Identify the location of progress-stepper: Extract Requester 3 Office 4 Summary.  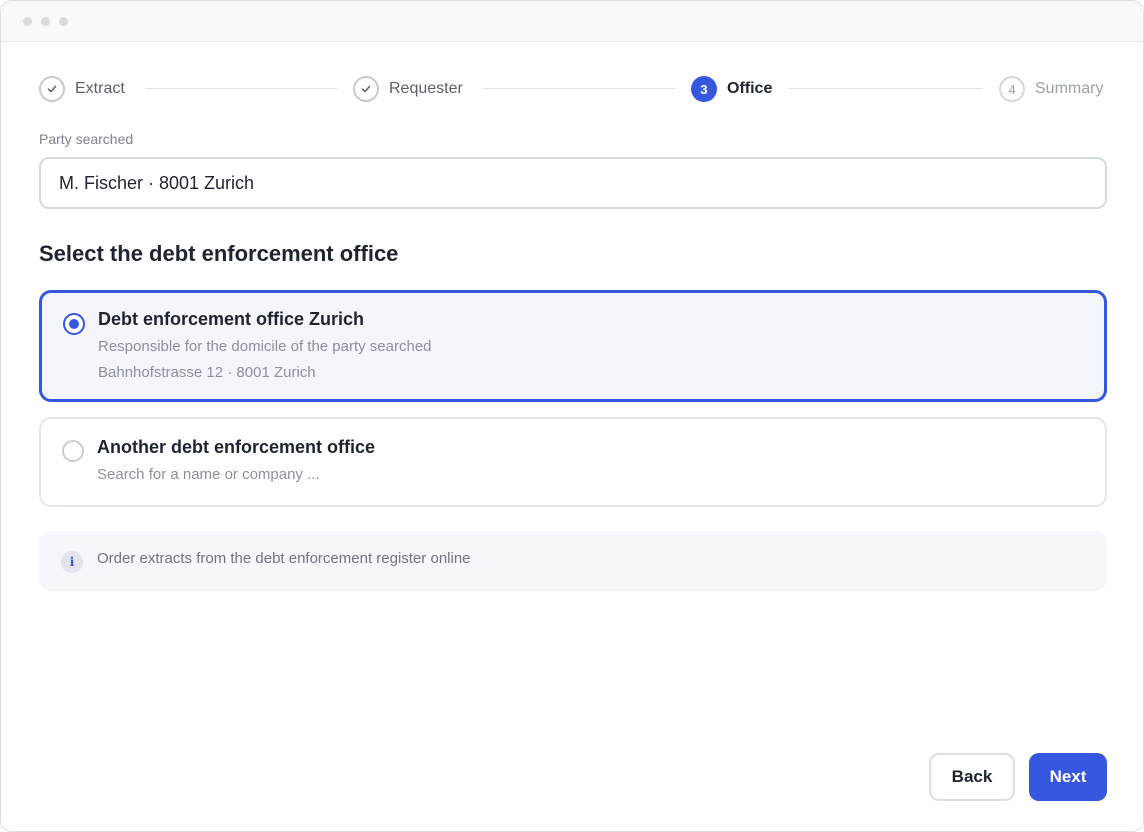
(573, 89).